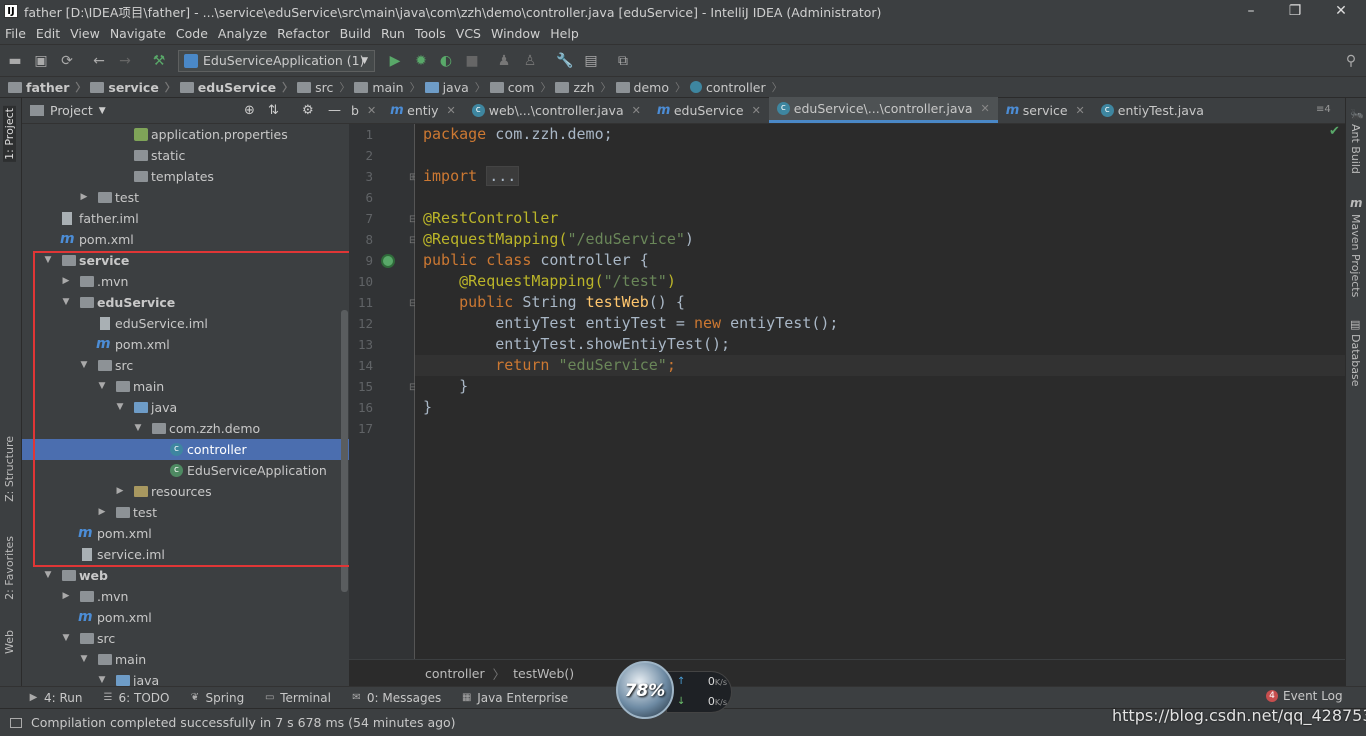  What do you see at coordinates (85, 33) in the screenshot?
I see `menu-view: View` at bounding box center [85, 33].